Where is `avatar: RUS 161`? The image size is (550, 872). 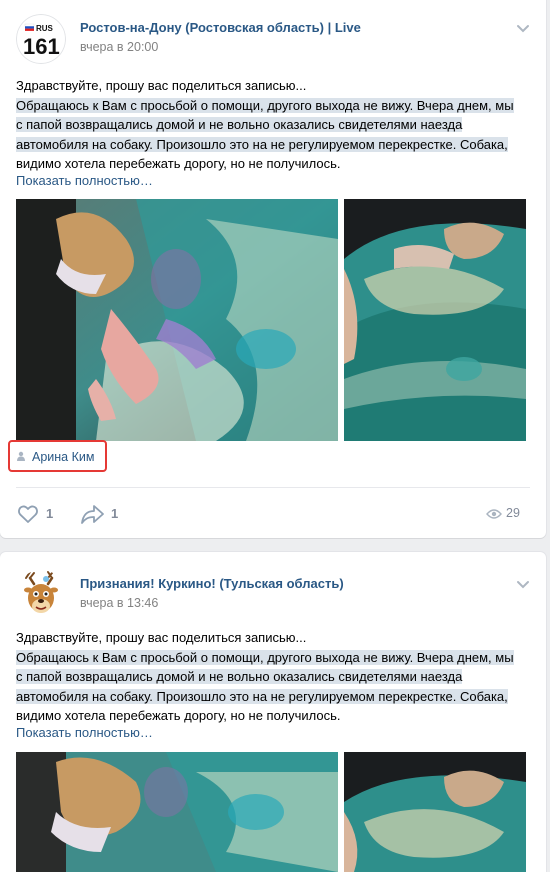
avatar: RUS 161 is located at coordinates (41, 39).